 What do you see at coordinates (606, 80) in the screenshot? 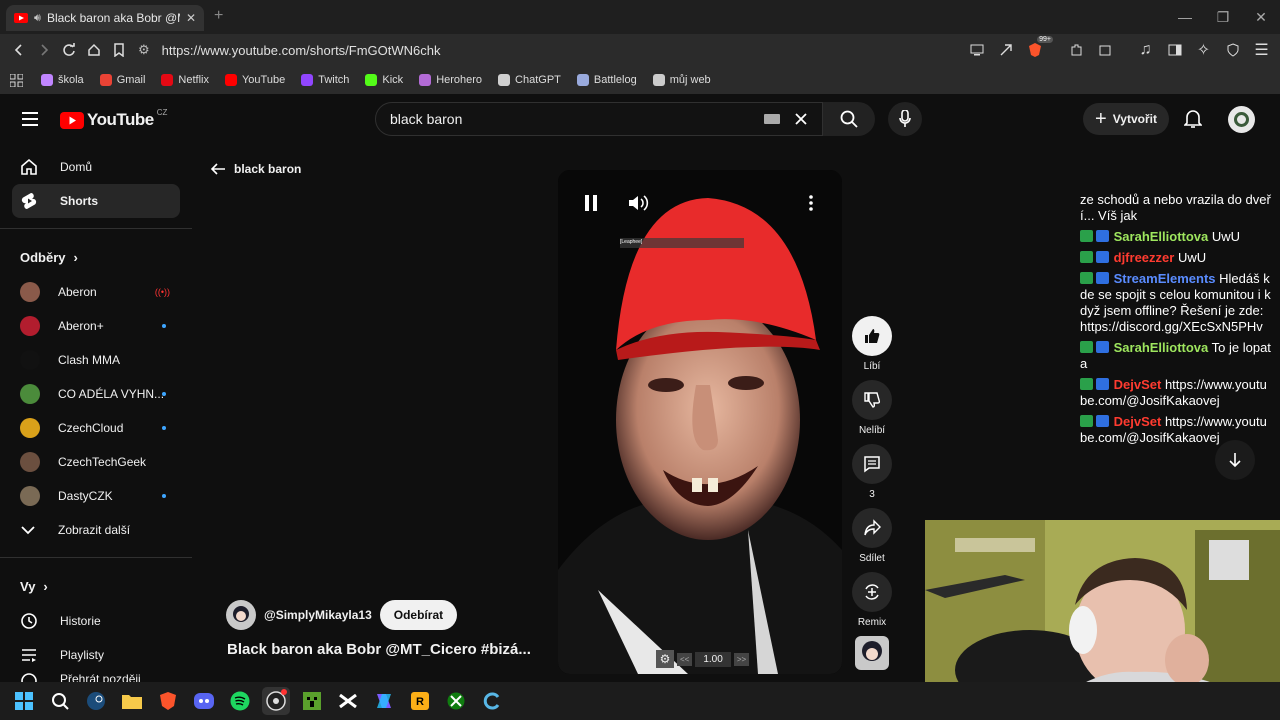
I see `bookmark-item: Battlelog` at bounding box center [606, 80].